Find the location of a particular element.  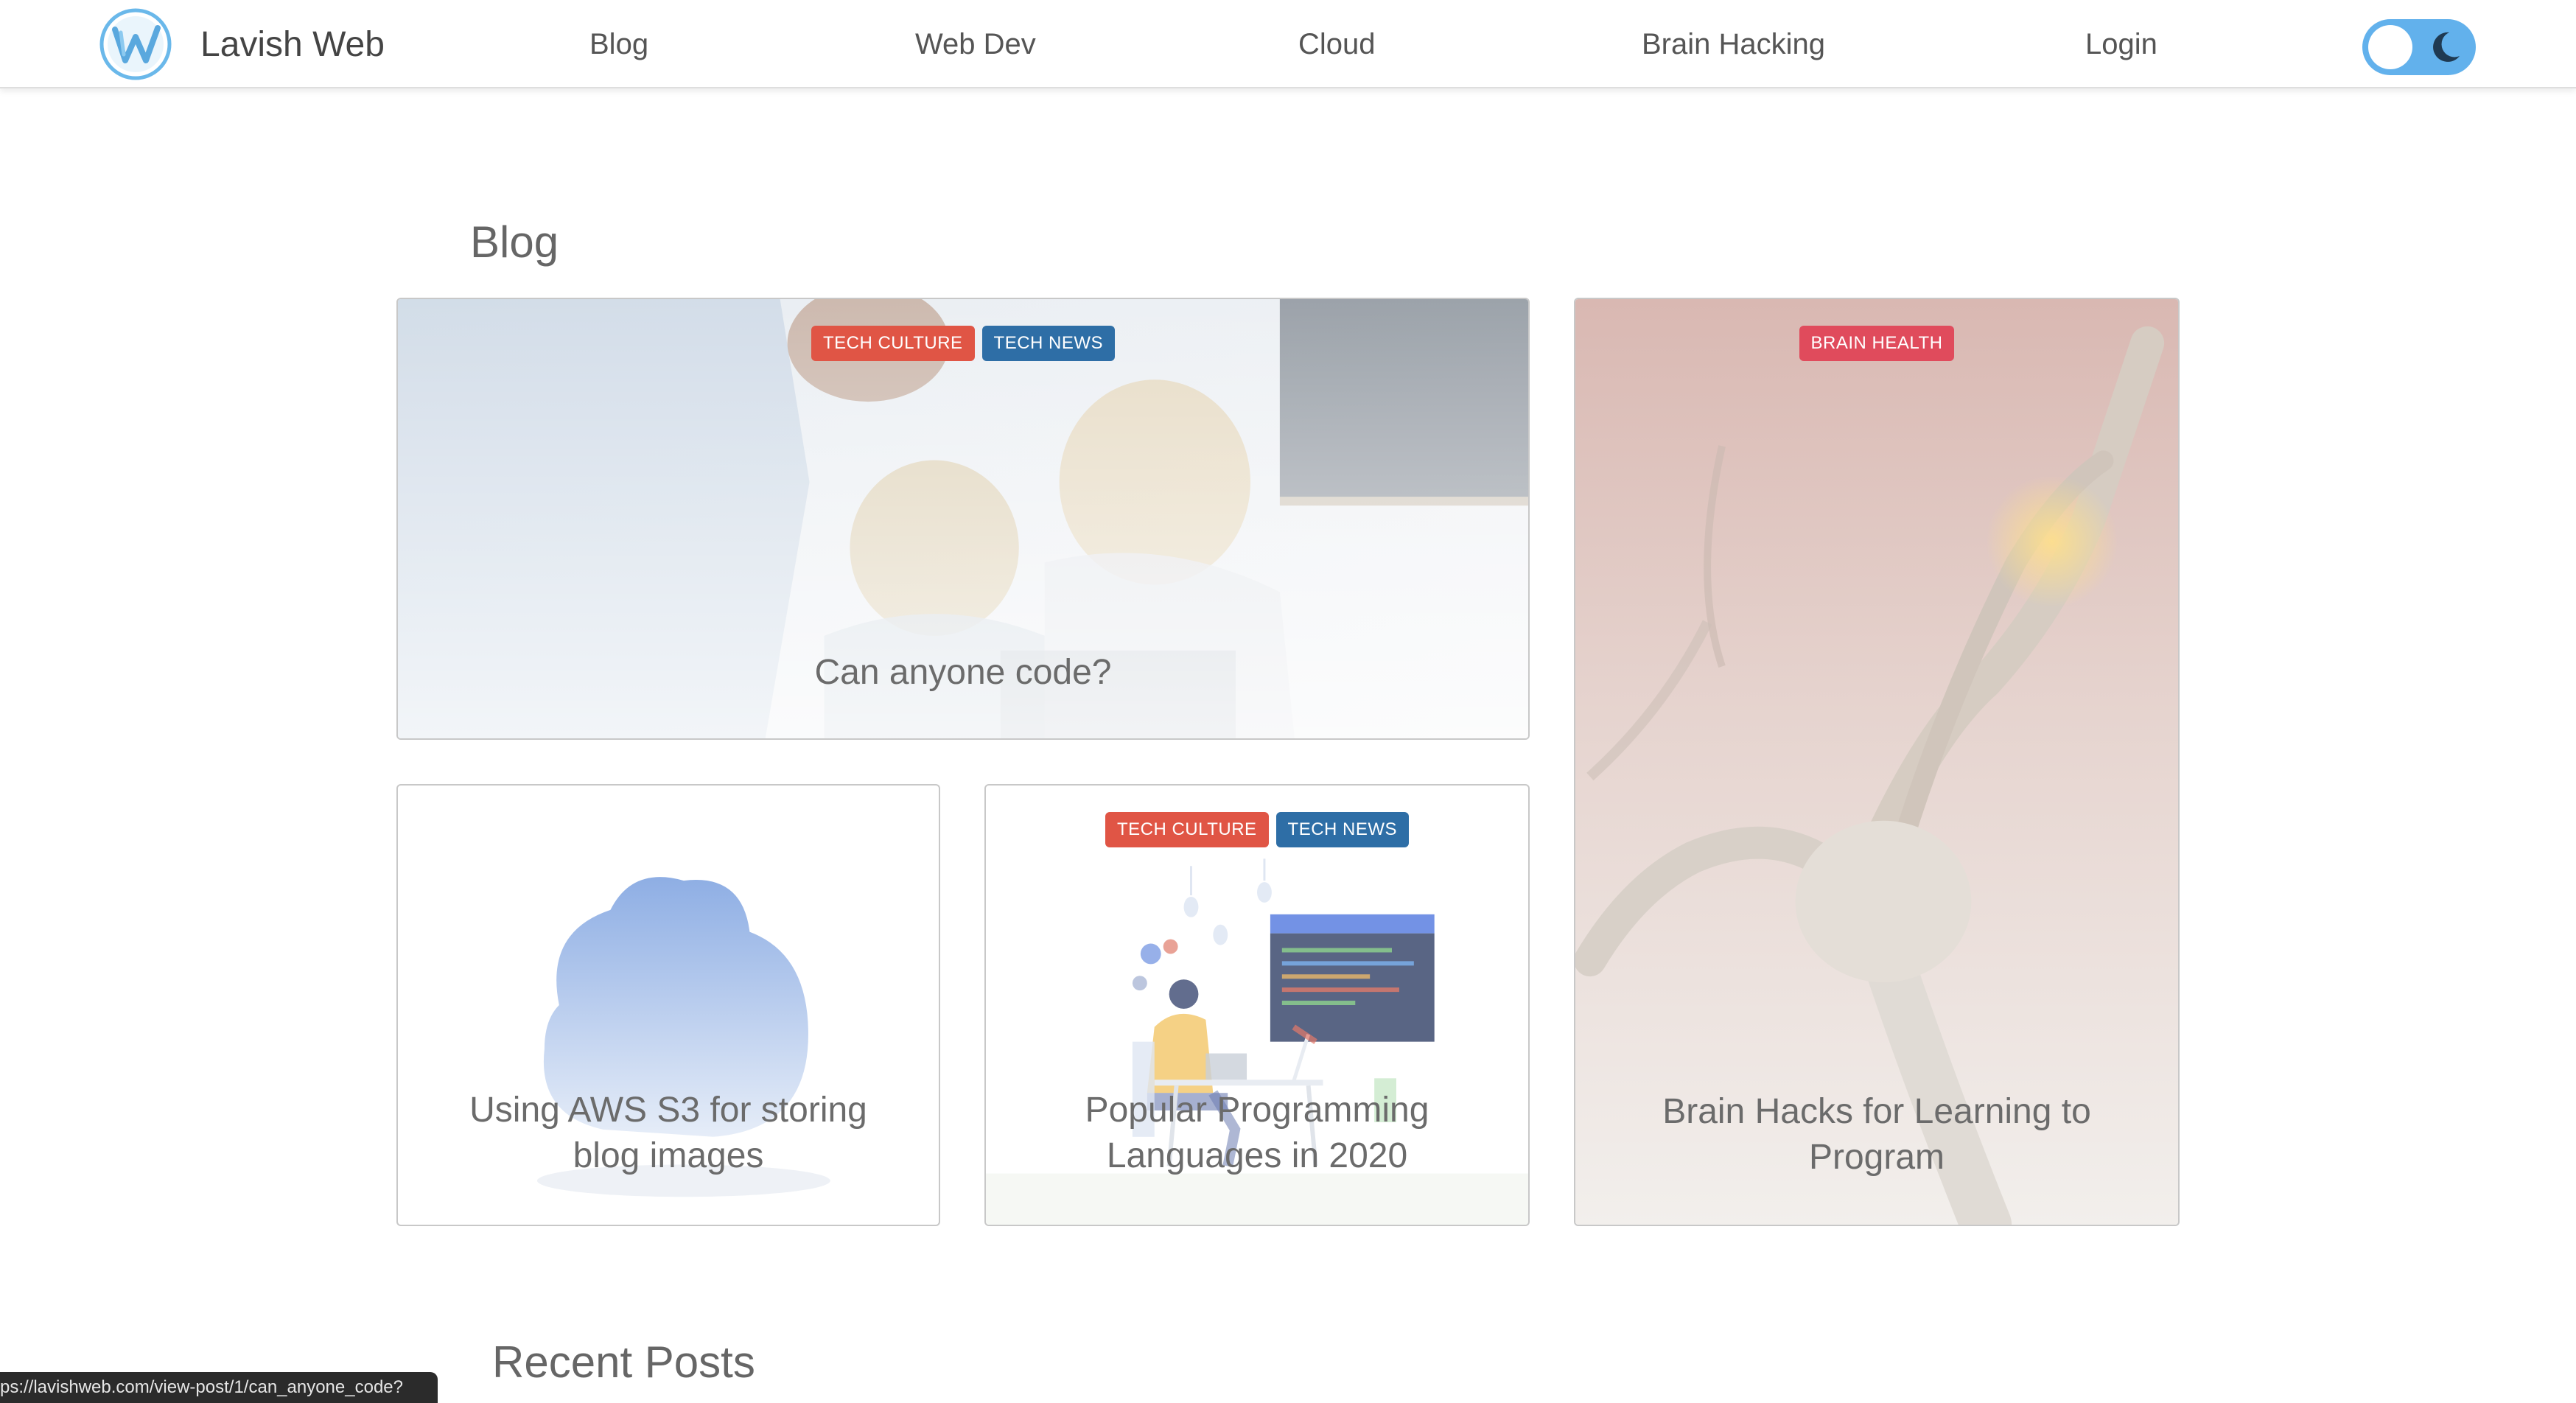

nav-login: Login is located at coordinates (2121, 44).